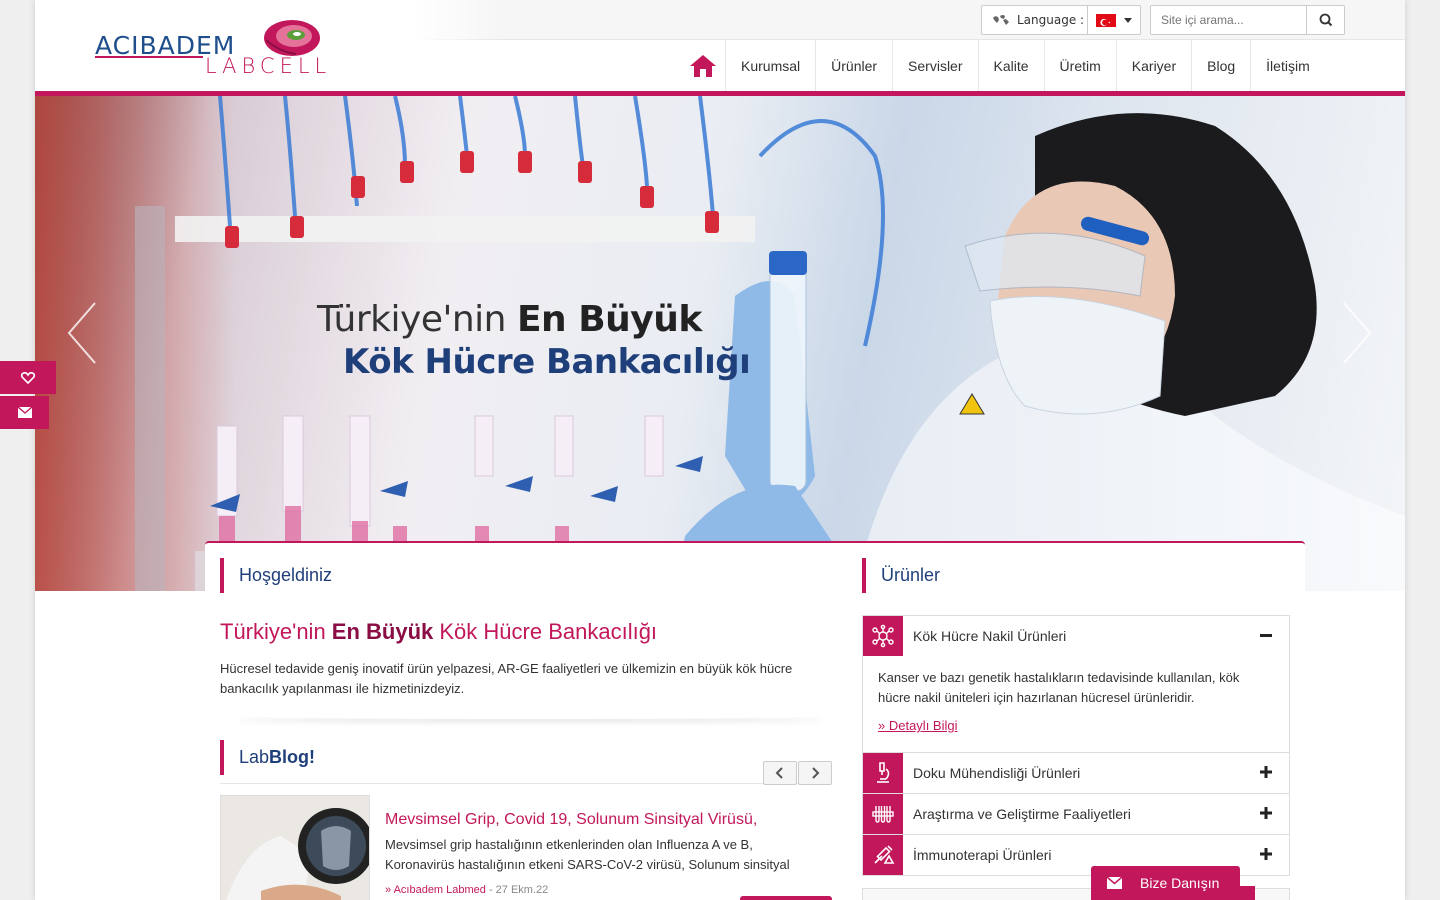  I want to click on accordion-label: İmmunoterapi Ürünleri, so click(982, 855).